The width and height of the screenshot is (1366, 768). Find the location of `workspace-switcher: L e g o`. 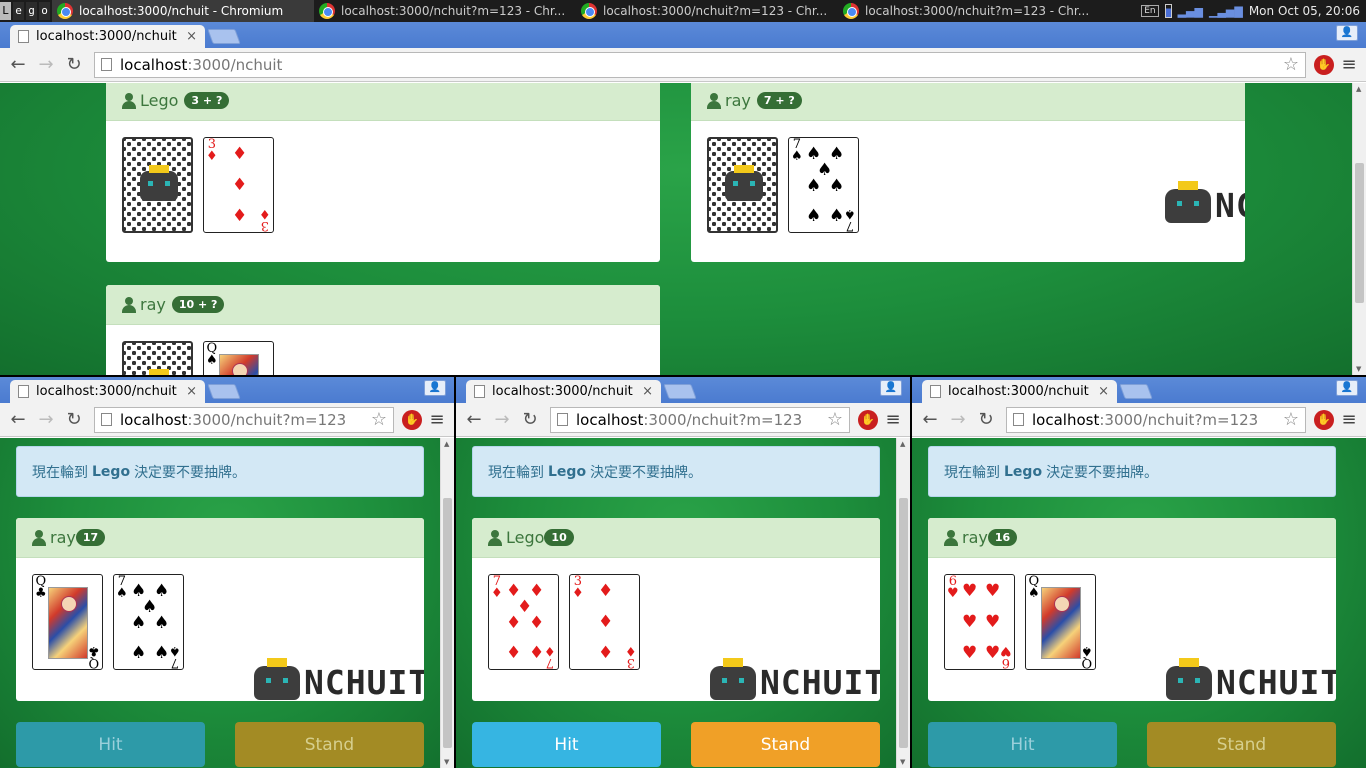

workspace-switcher: L e g o is located at coordinates (26, 11).